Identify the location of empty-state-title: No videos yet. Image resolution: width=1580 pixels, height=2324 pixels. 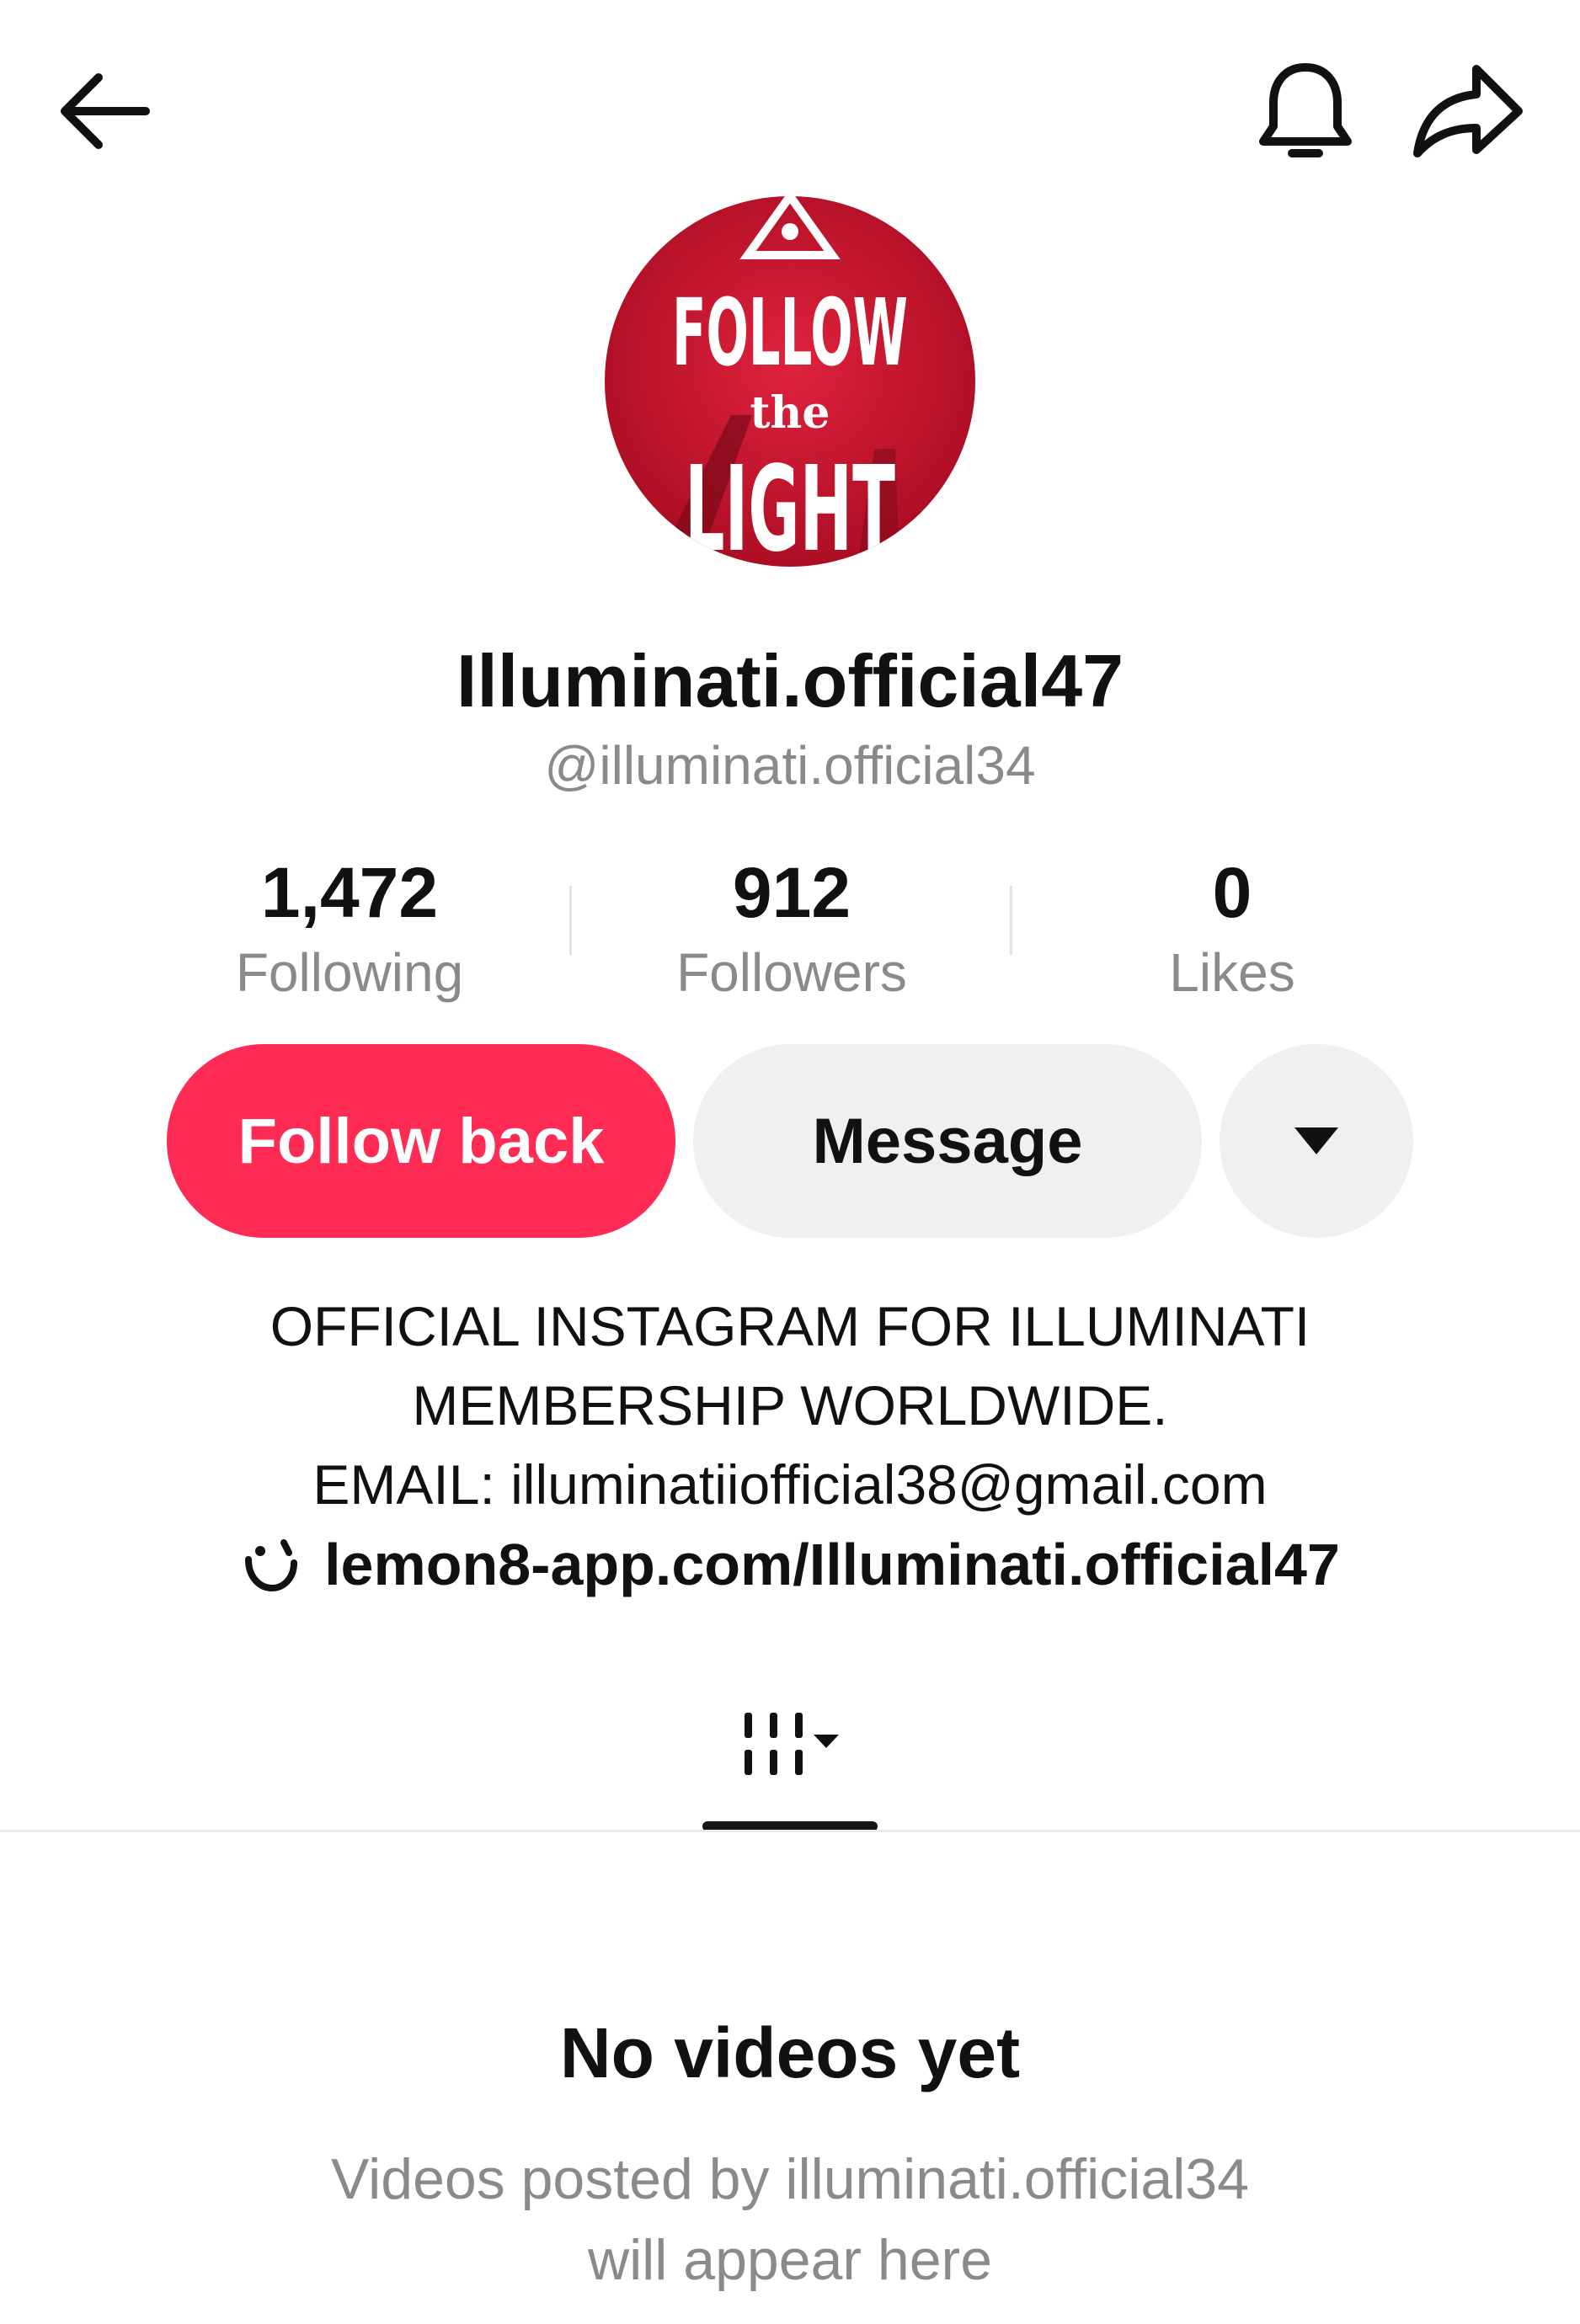
(790, 2052).